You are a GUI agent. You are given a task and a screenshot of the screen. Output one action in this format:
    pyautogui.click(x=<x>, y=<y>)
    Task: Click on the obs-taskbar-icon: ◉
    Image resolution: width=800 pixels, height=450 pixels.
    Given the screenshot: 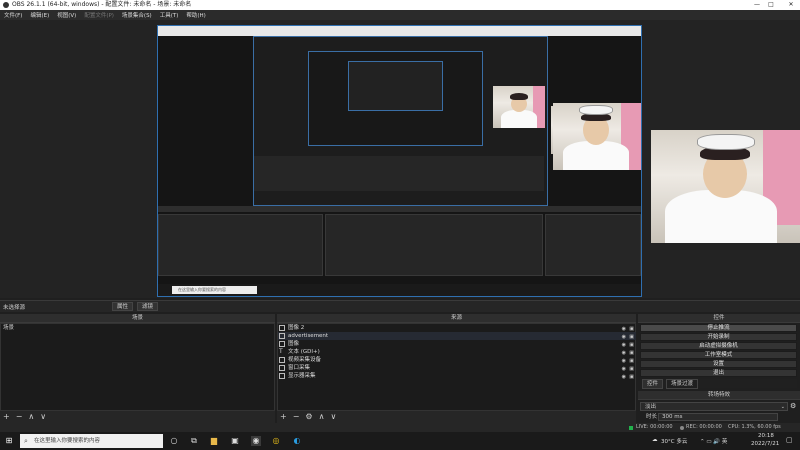 What is the action you would take?
    pyautogui.click(x=256, y=441)
    